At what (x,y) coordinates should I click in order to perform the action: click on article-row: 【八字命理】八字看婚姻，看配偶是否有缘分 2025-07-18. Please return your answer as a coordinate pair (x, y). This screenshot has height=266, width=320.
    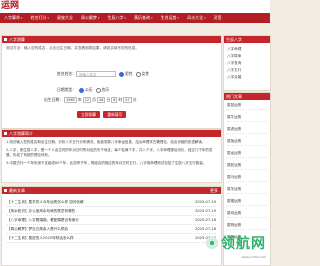
    Looking at the image, I should click on (111, 221).